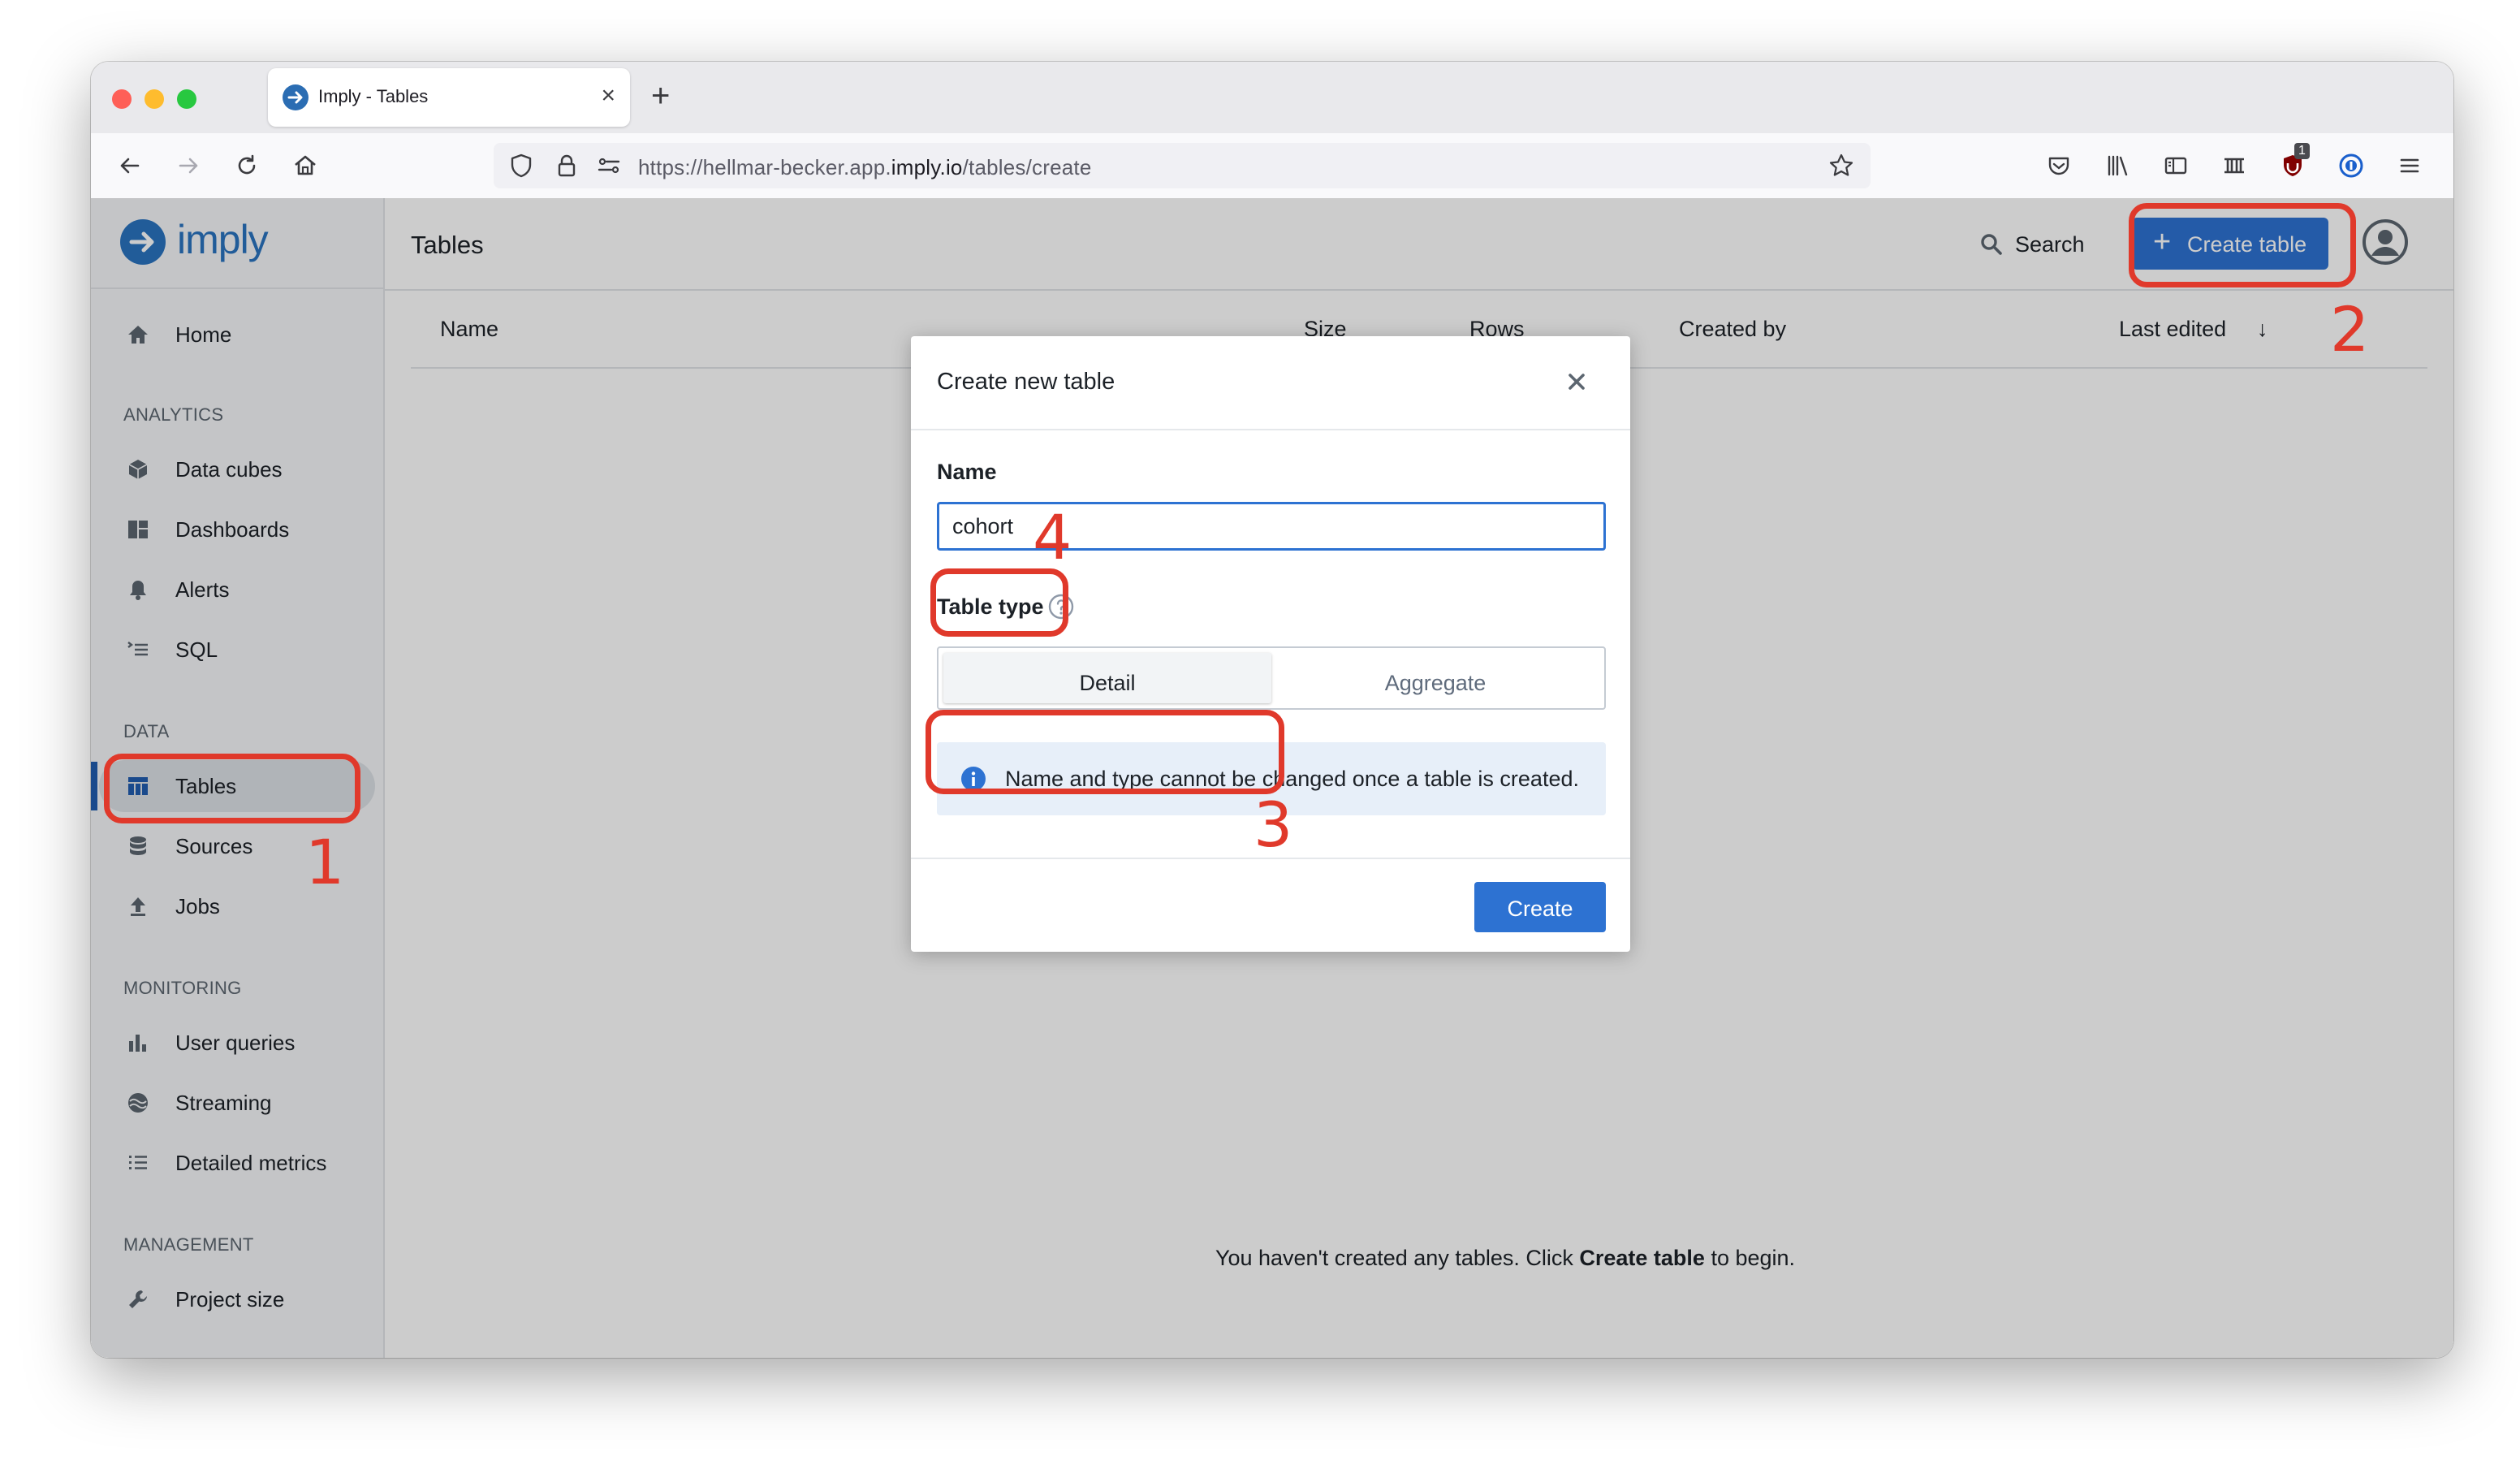 Image resolution: width=2520 pixels, height=1465 pixels. I want to click on table-type-aggregate-option: Aggregate, so click(1435, 678).